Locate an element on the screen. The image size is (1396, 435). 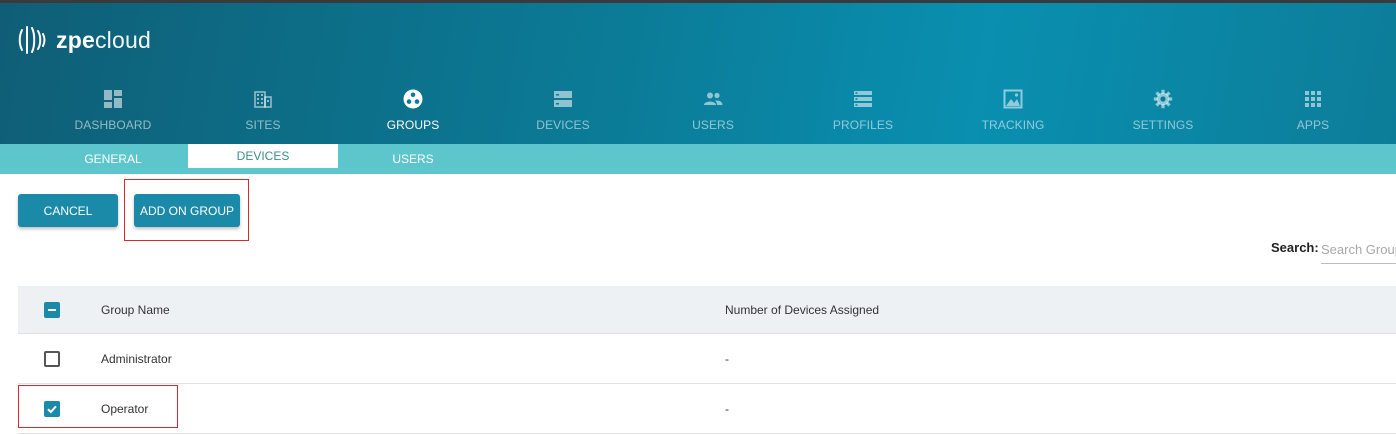
nav-sites-label: SITES is located at coordinates (263, 125).